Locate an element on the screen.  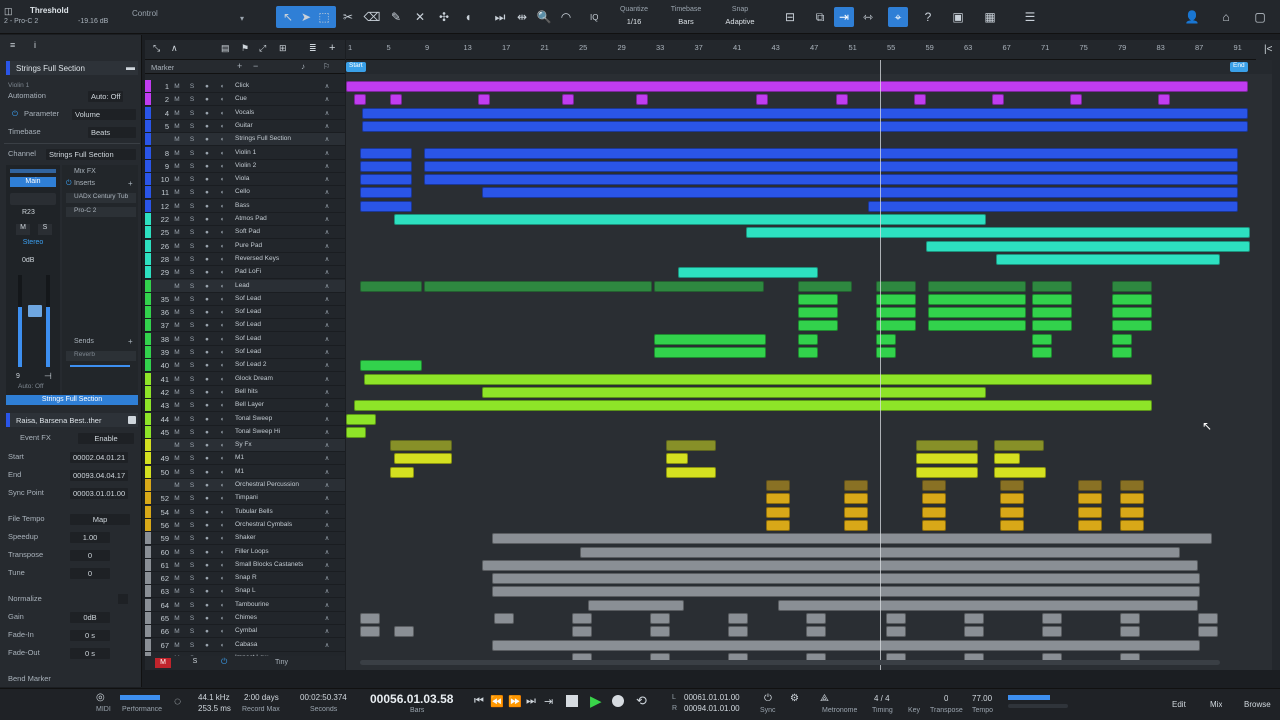
plugin-slot: 2 - Pro-C 2 is located at coordinates (21, 21).